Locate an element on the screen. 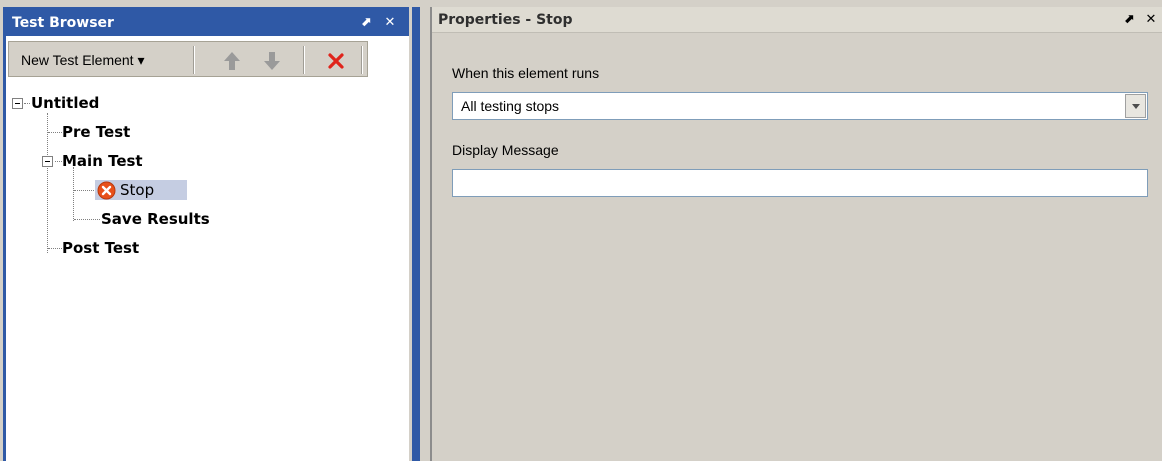 Image resolution: width=1162 pixels, height=461 pixels. when-element-runs-value: All testing stops is located at coordinates (510, 106).